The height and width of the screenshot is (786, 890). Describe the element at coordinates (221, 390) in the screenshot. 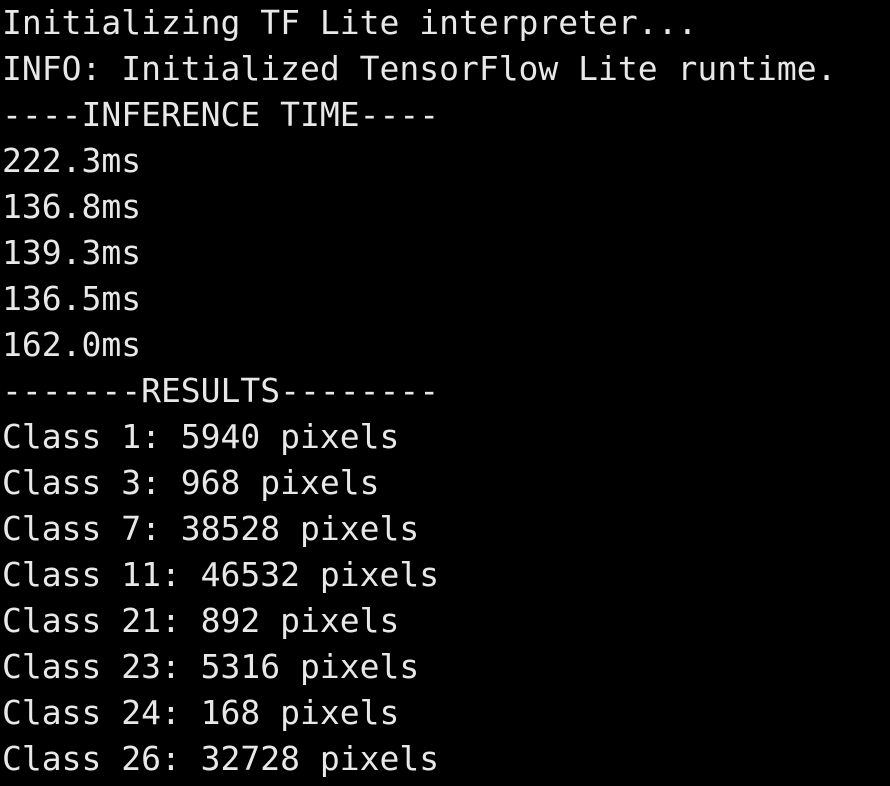

I see `results-header: -------RESULTS--------` at that location.